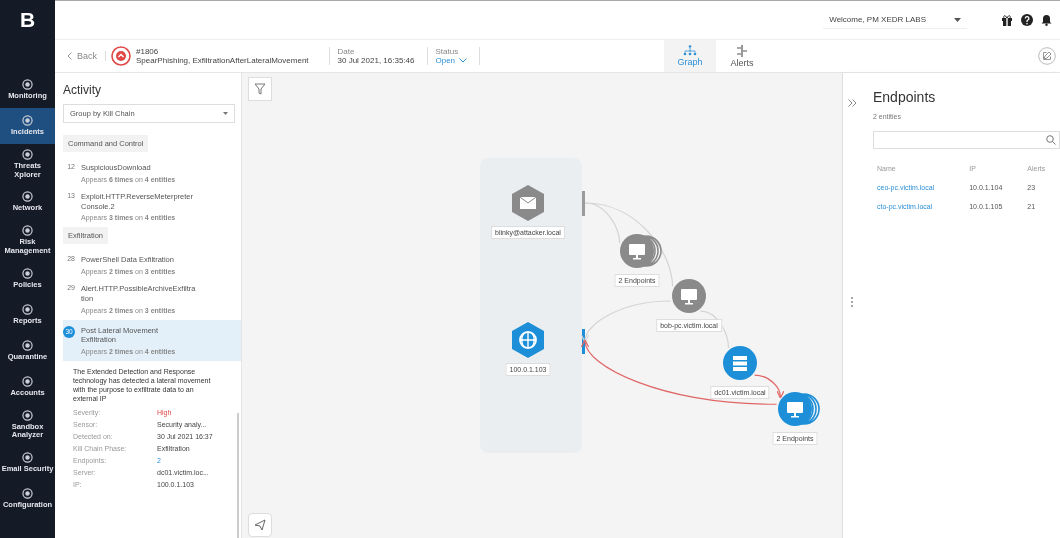 The height and width of the screenshot is (538, 1060). Describe the element at coordinates (852, 103) in the screenshot. I see `double-chevron-right-icon` at that location.